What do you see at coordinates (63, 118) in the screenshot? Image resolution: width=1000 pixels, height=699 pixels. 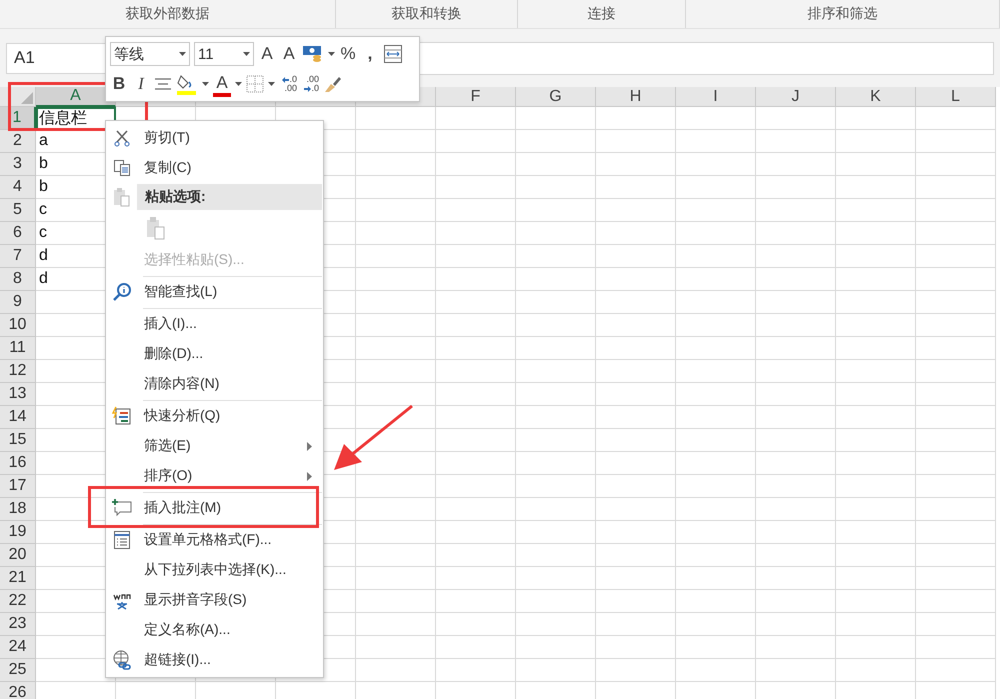 I see `cell-text: 信息栏` at bounding box center [63, 118].